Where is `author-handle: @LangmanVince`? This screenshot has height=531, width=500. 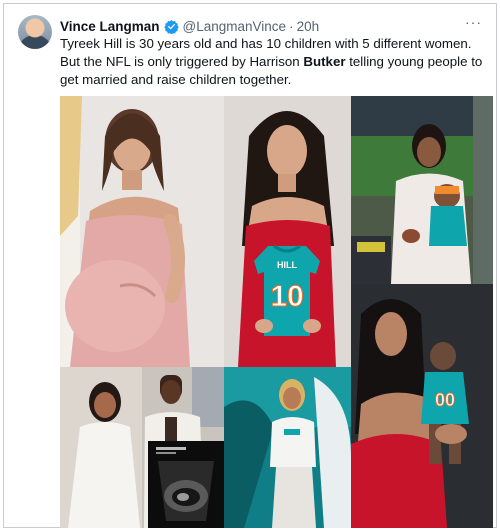
author-handle: @LangmanVince is located at coordinates (235, 26).